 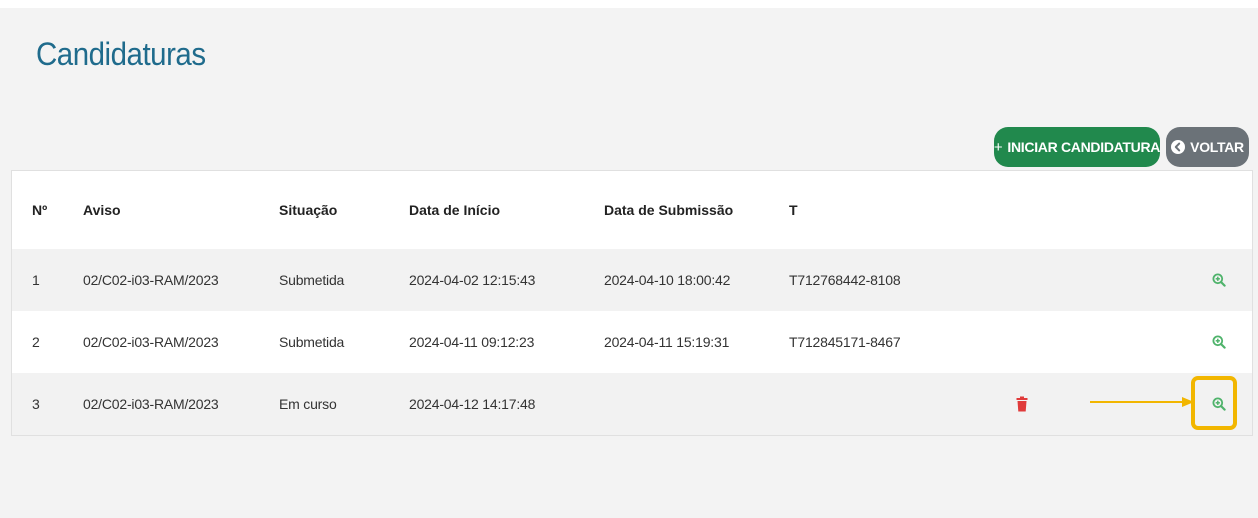 I want to click on back-button: VOLTAR, so click(x=1207, y=147).